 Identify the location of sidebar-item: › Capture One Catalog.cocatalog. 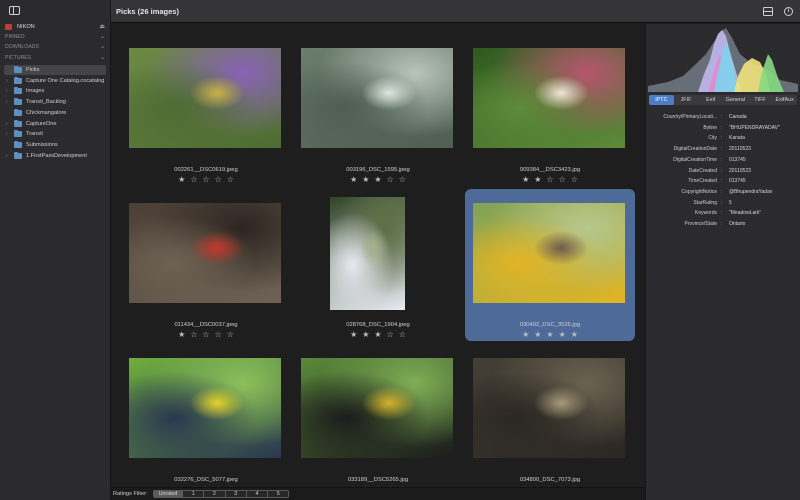
(55, 81).